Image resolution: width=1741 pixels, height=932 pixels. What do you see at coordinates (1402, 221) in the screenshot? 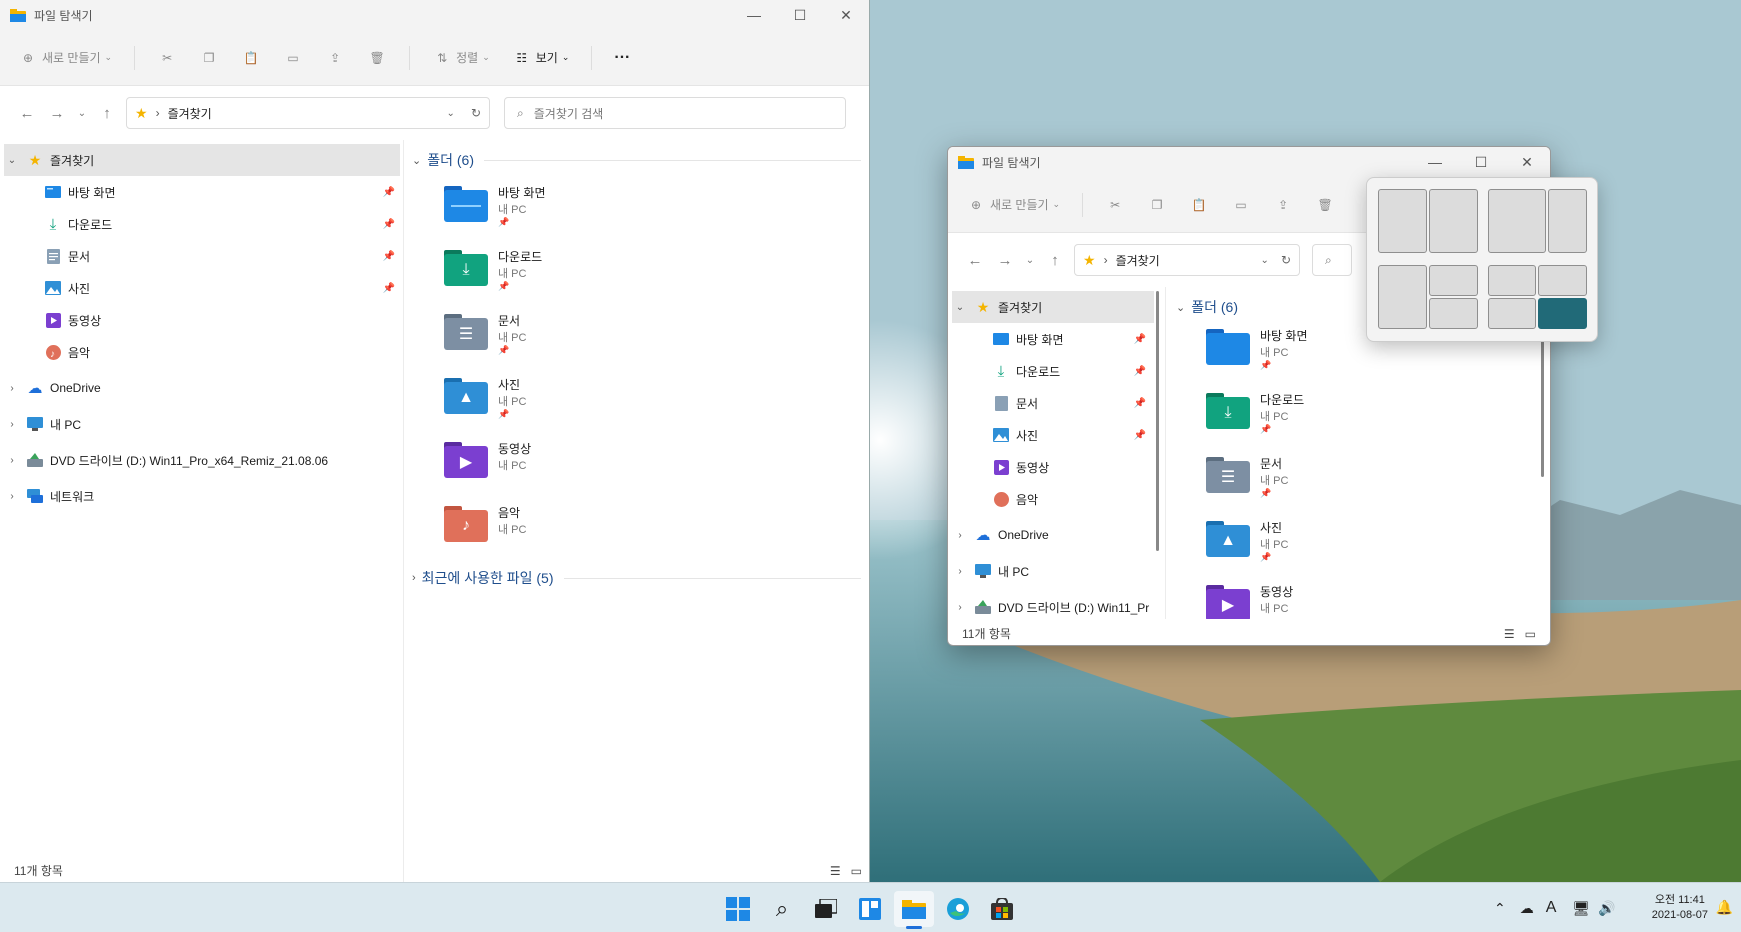
I see `snap-layout-half-left` at bounding box center [1402, 221].